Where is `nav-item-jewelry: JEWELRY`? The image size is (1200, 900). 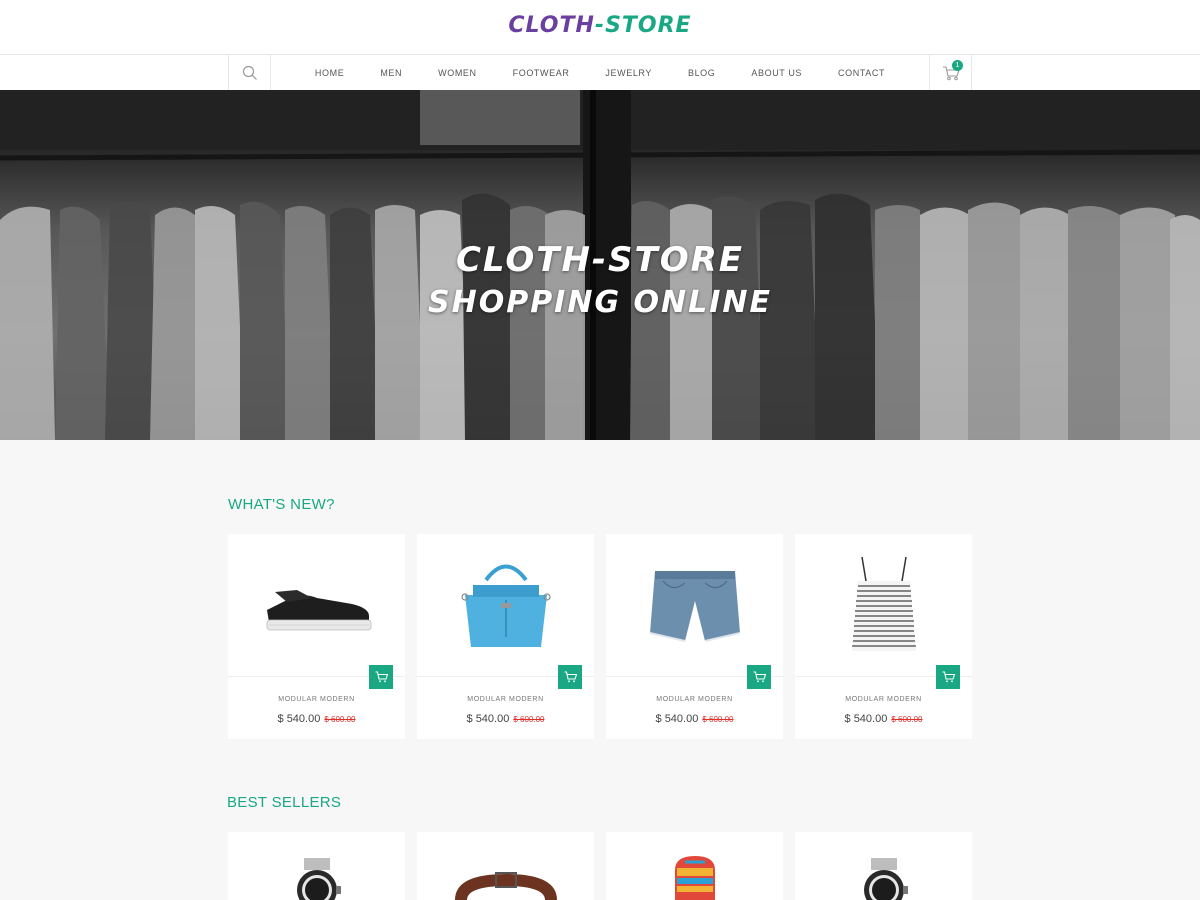 nav-item-jewelry: JEWELRY is located at coordinates (628, 73).